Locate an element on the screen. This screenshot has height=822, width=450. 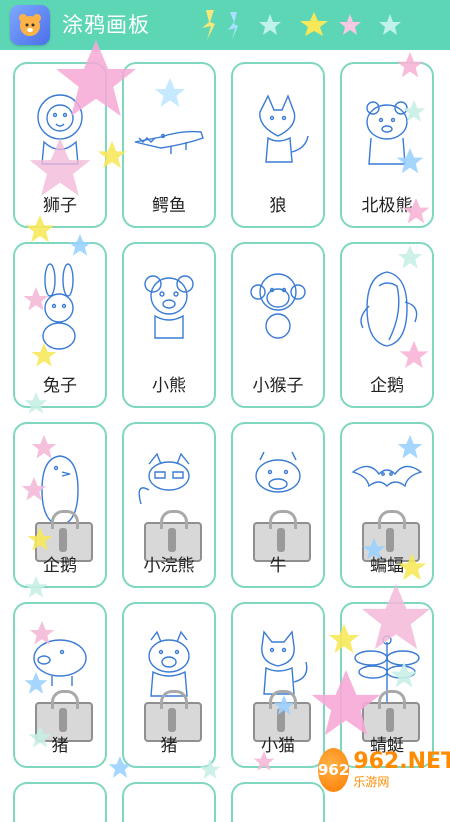
site-watermark: 962 962.NET 乐游网 is located at coordinates (384, 770).